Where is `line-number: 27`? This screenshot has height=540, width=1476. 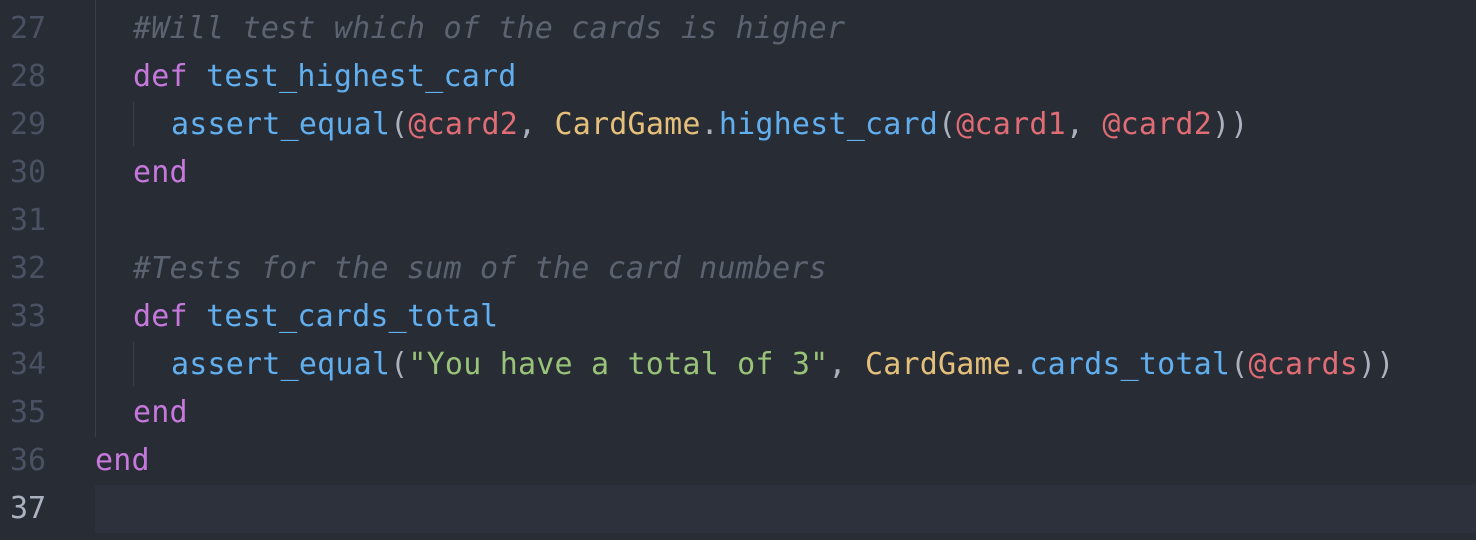 line-number: 27 is located at coordinates (28, 28).